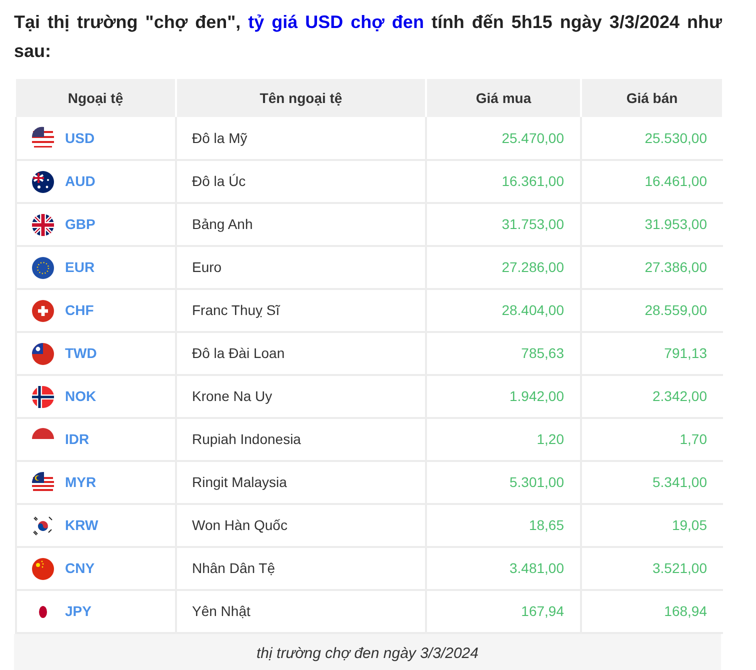  What do you see at coordinates (675, 138) in the screenshot?
I see `sell-price: 25.530,00` at bounding box center [675, 138].